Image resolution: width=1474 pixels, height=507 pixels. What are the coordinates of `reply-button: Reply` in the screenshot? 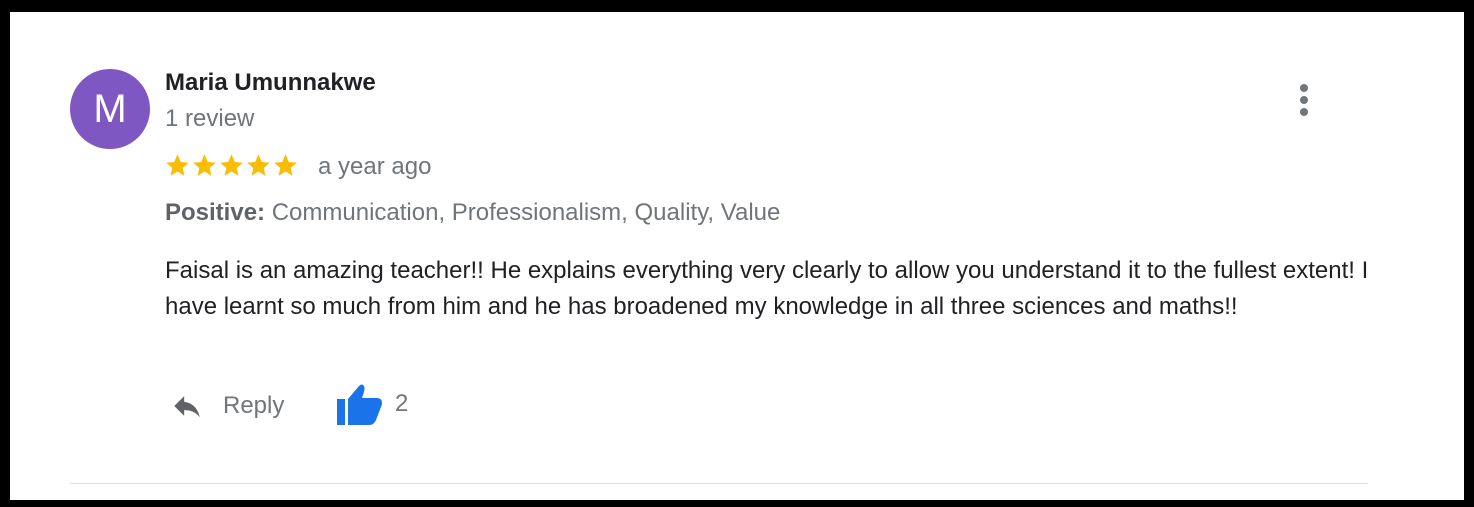 It's located at (225, 406).